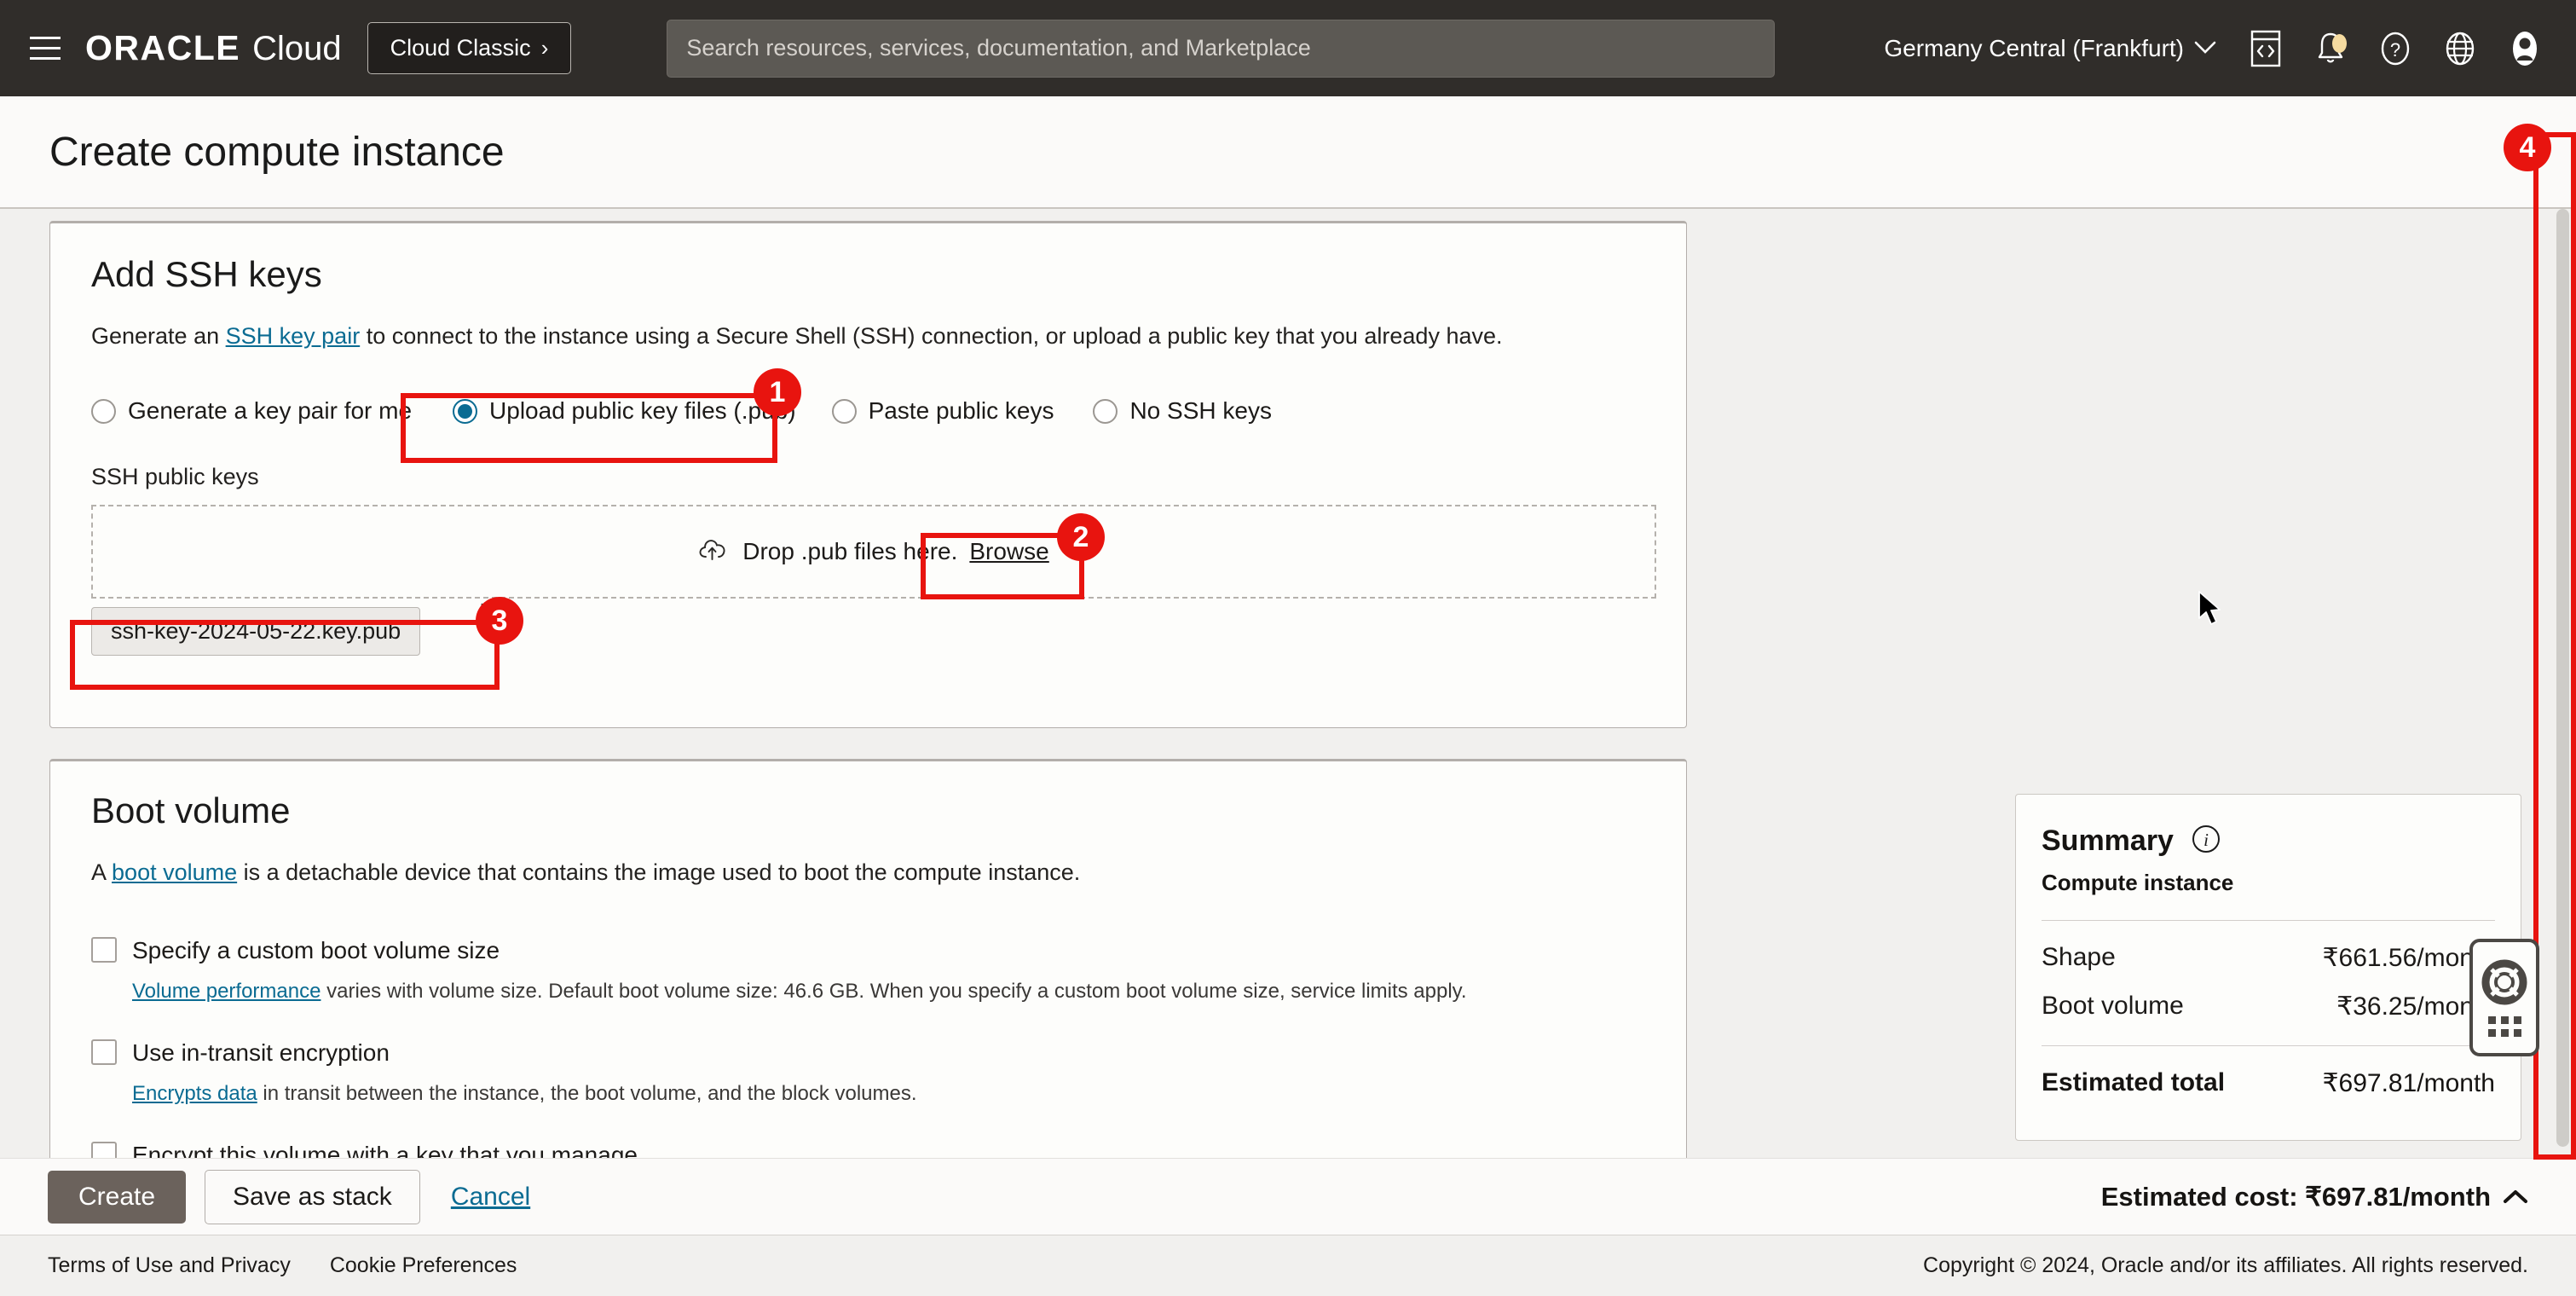 This screenshot has height=1296, width=2576. I want to click on topbar-right-cluster: Germany Central (Frankfurt) ?, so click(2212, 49).